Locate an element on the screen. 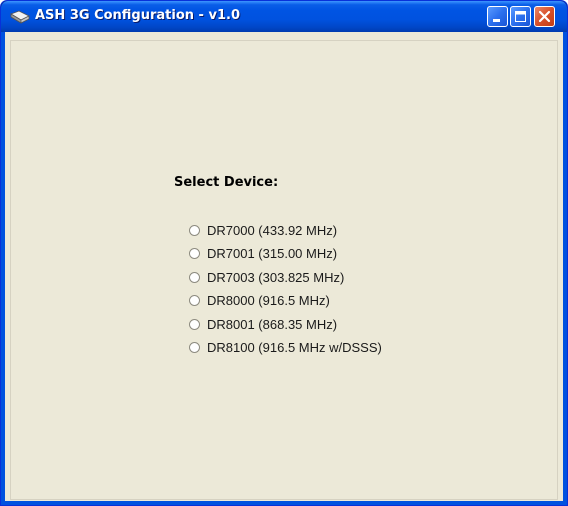 This screenshot has width=568, height=506. title-bar: ASH 3G Configuration - v1.0 is located at coordinates (284, 16).